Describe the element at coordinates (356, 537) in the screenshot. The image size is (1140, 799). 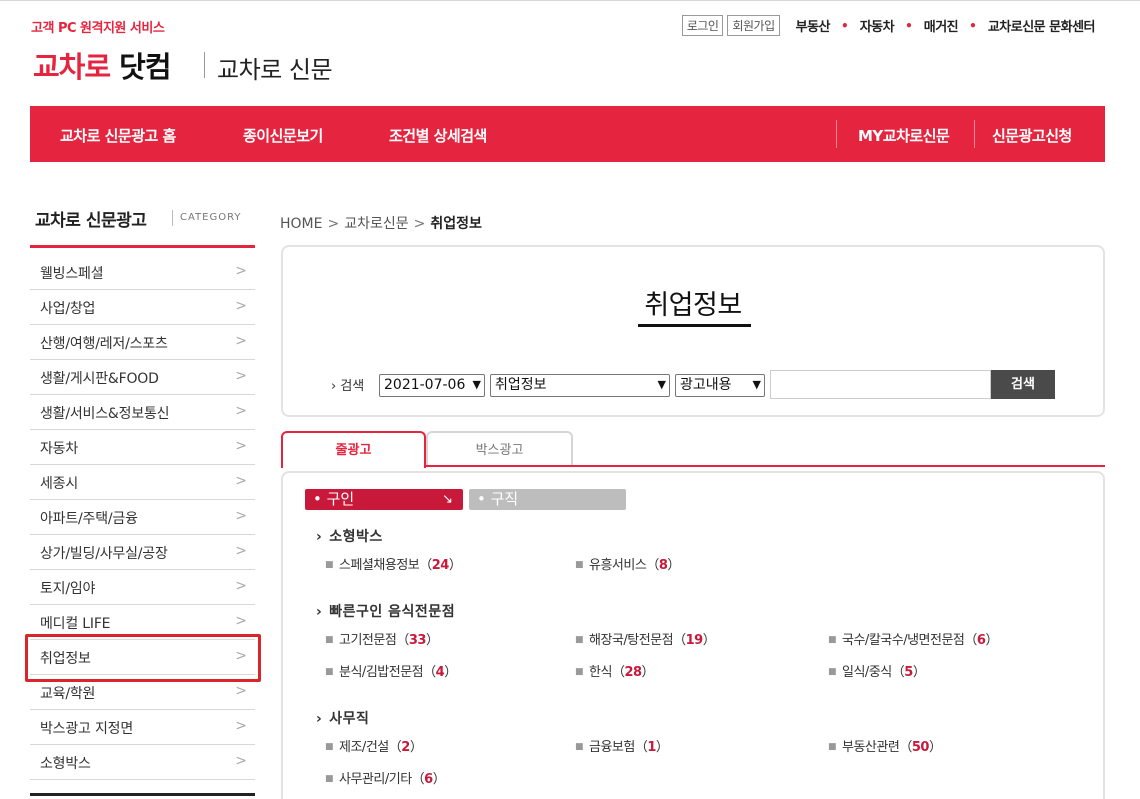
I see `section-title-text: 소형박스` at that location.